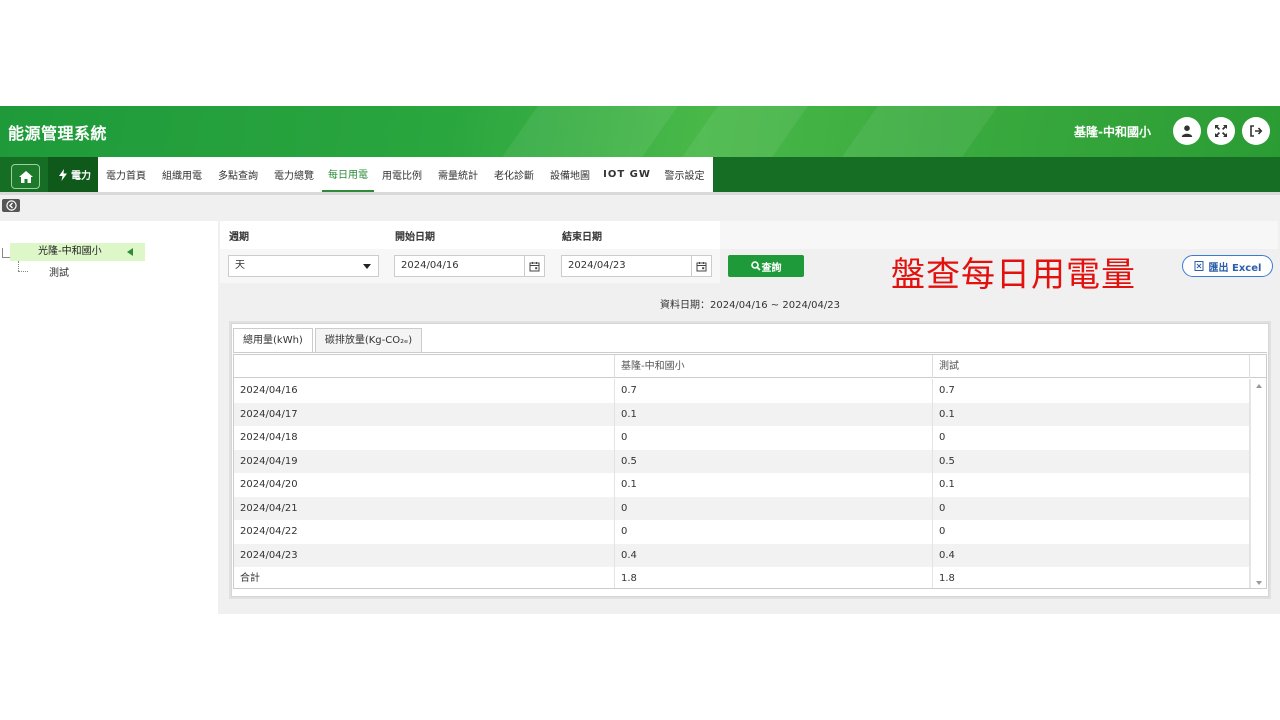  I want to click on tab-carbon-emission: 碳排放量(Kg-CO₂ₑ), so click(368, 340).